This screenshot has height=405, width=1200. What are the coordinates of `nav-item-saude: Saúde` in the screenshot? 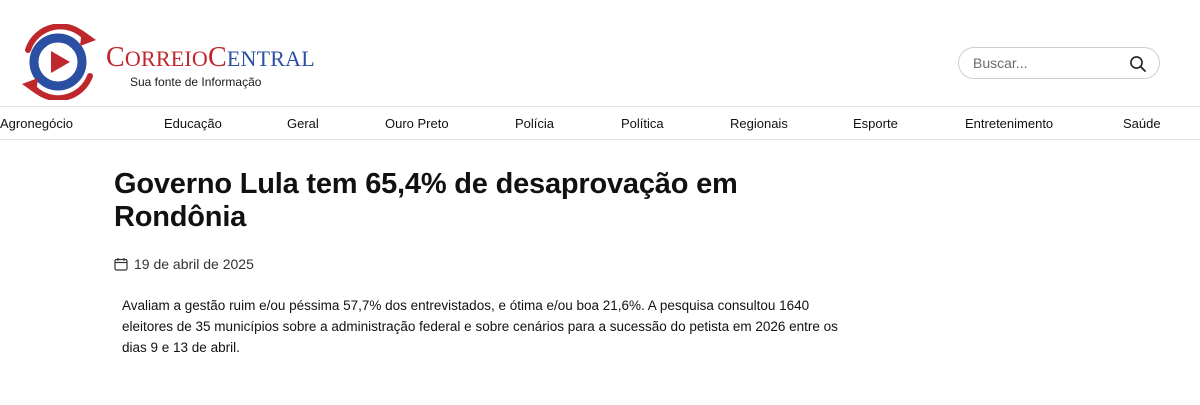 It's located at (1142, 123).